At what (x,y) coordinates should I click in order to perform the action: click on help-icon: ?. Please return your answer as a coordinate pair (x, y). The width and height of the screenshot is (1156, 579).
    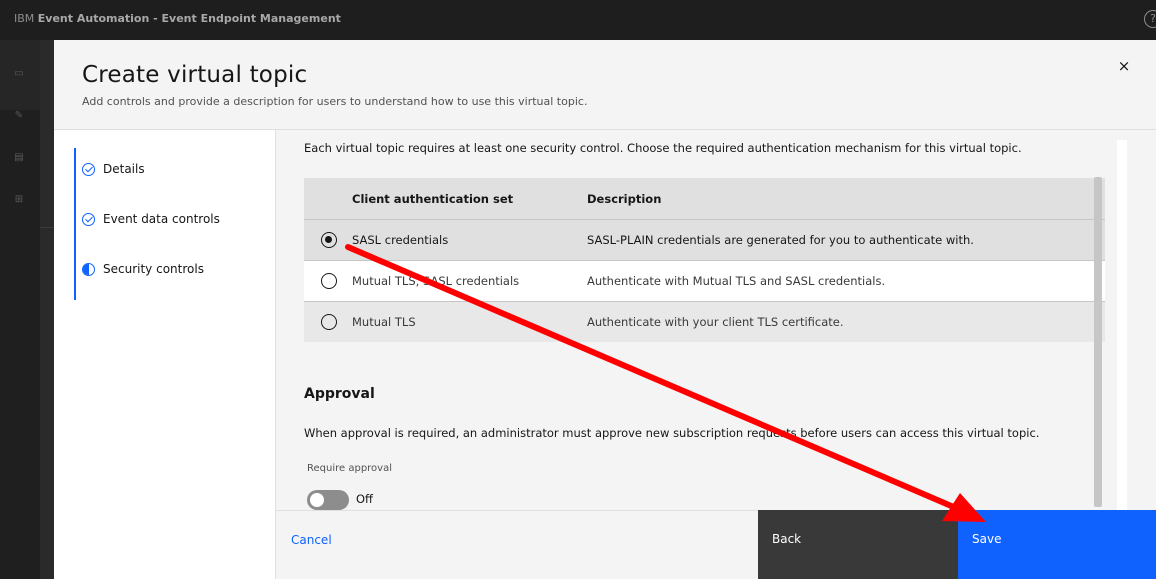
    Looking at the image, I should click on (1150, 19).